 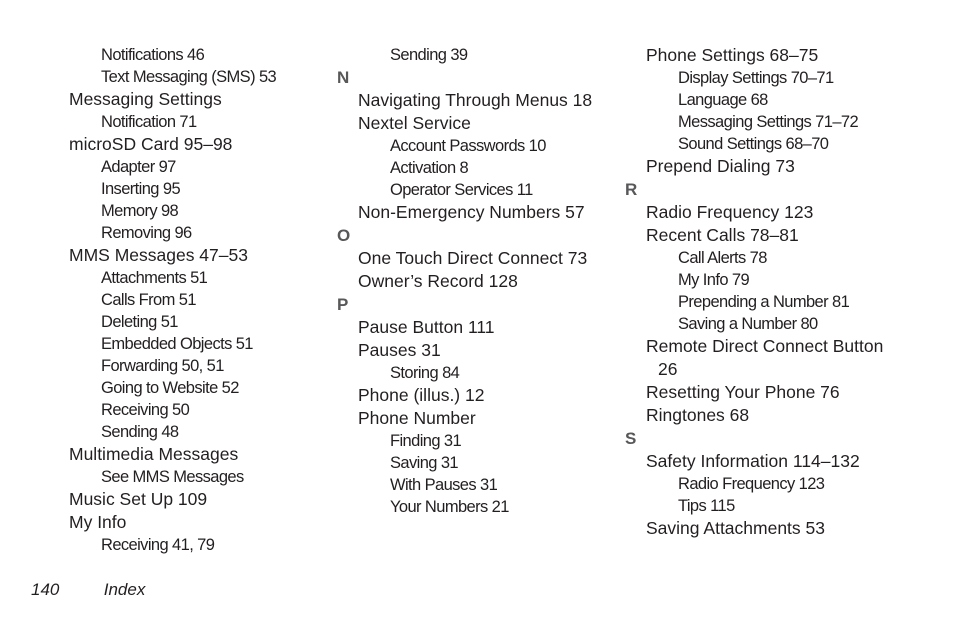 I want to click on index-entry-continuation: 26, so click(x=668, y=369).